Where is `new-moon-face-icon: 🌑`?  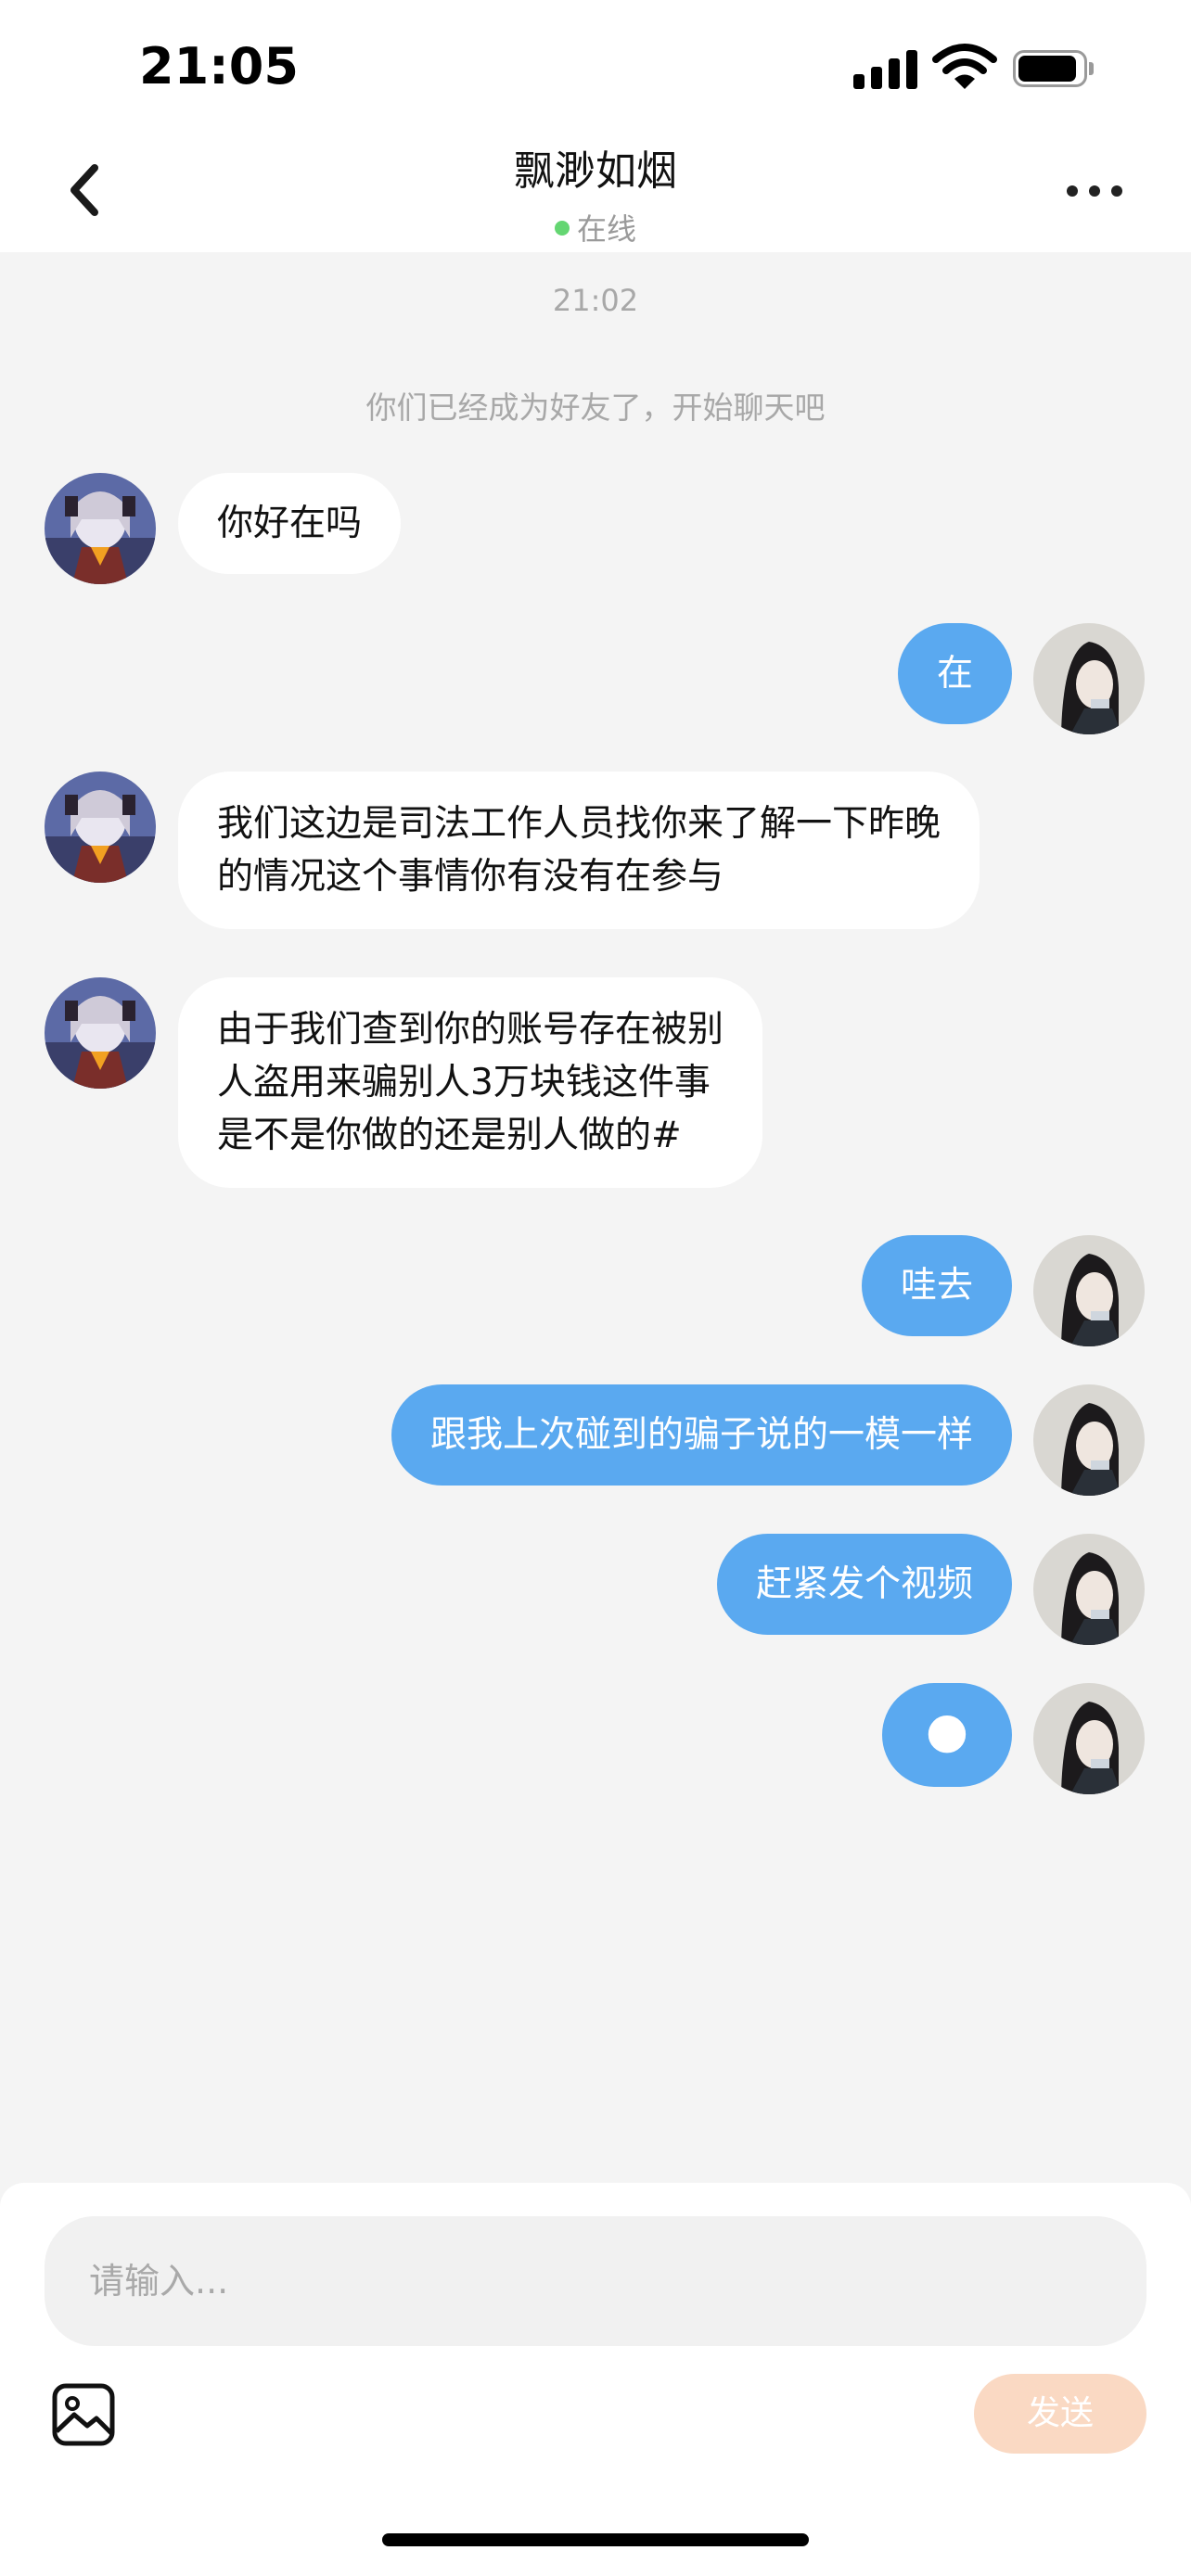
new-moon-face-icon: 🌑 is located at coordinates (947, 1735).